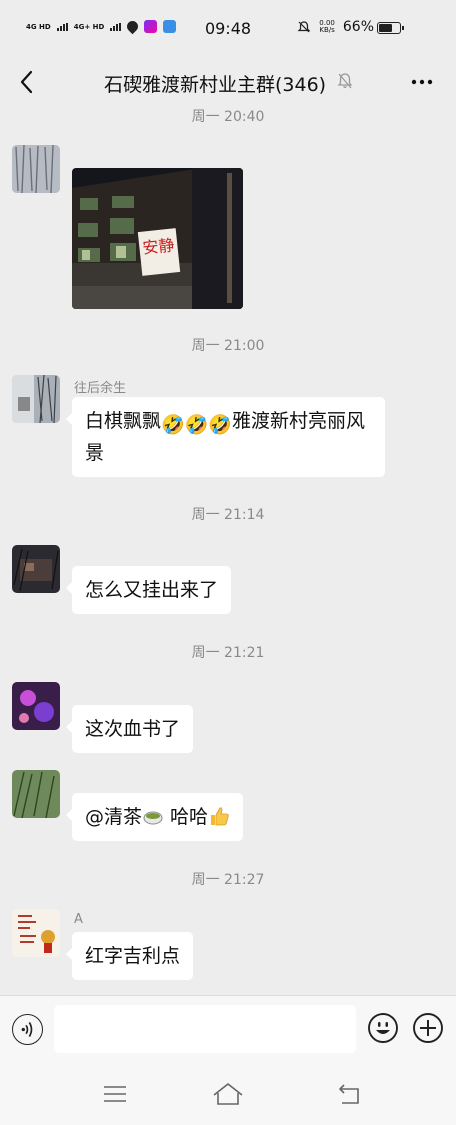 This screenshot has height=1125, width=456. What do you see at coordinates (385, 28) in the screenshot?
I see `battery-level` at bounding box center [385, 28].